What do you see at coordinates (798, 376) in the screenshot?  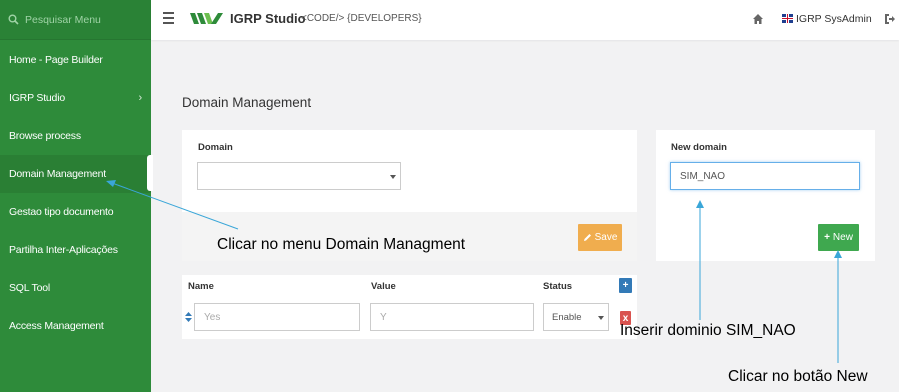 I see `annotation-new-note: Clicar no botão New` at bounding box center [798, 376].